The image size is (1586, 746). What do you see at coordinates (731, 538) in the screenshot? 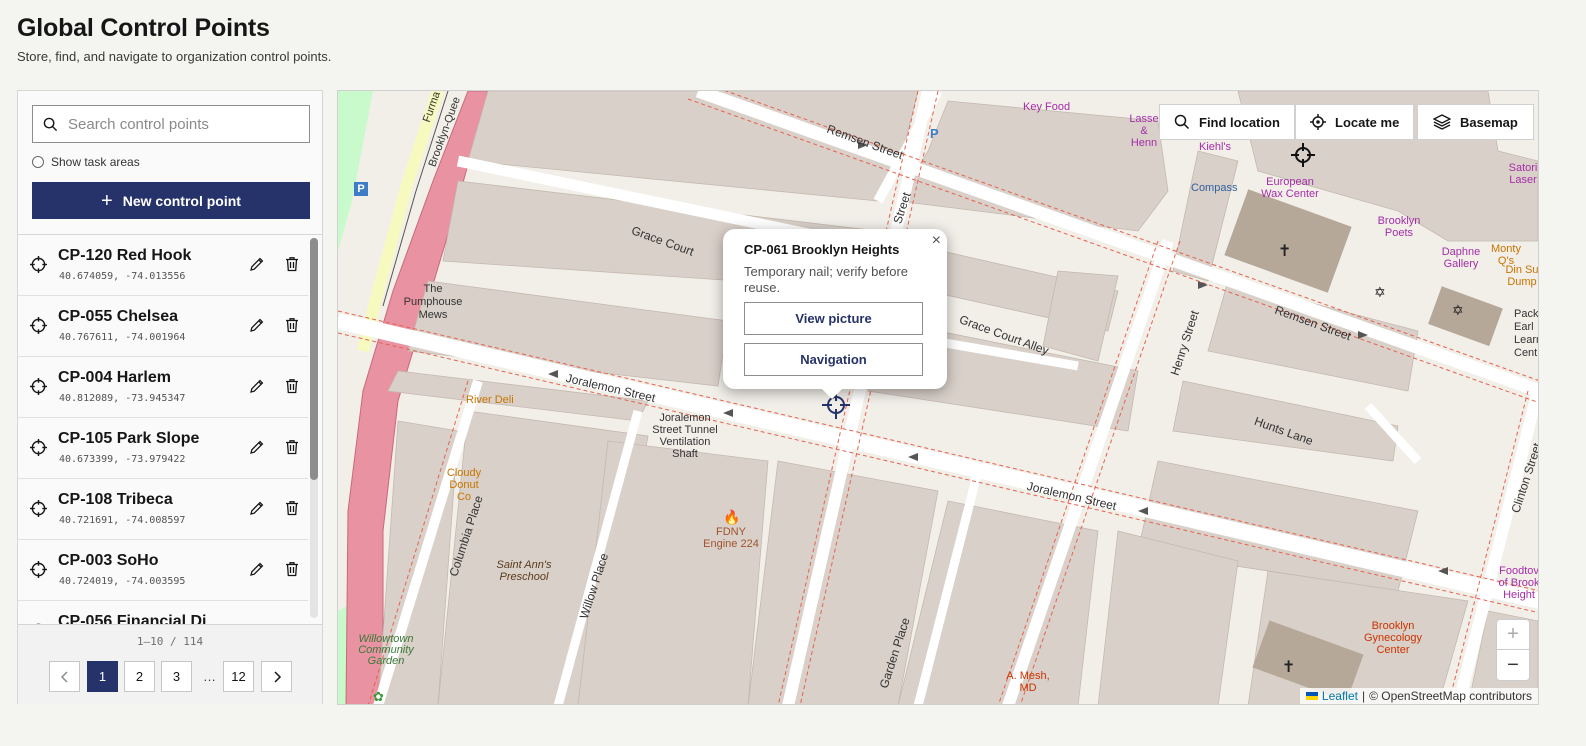
I see `place-fdny: FDNY Engine 224` at bounding box center [731, 538].